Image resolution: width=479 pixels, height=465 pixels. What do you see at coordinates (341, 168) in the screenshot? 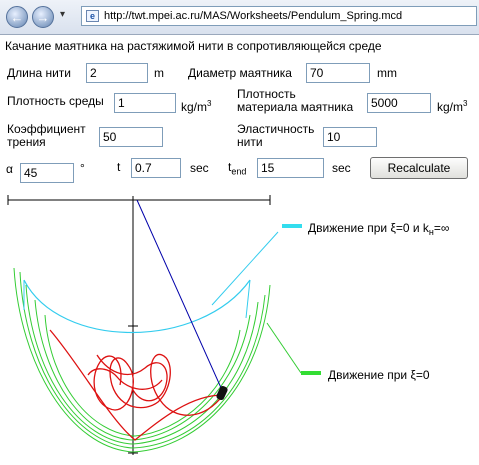
I see `t-end-unit: sec` at bounding box center [341, 168].